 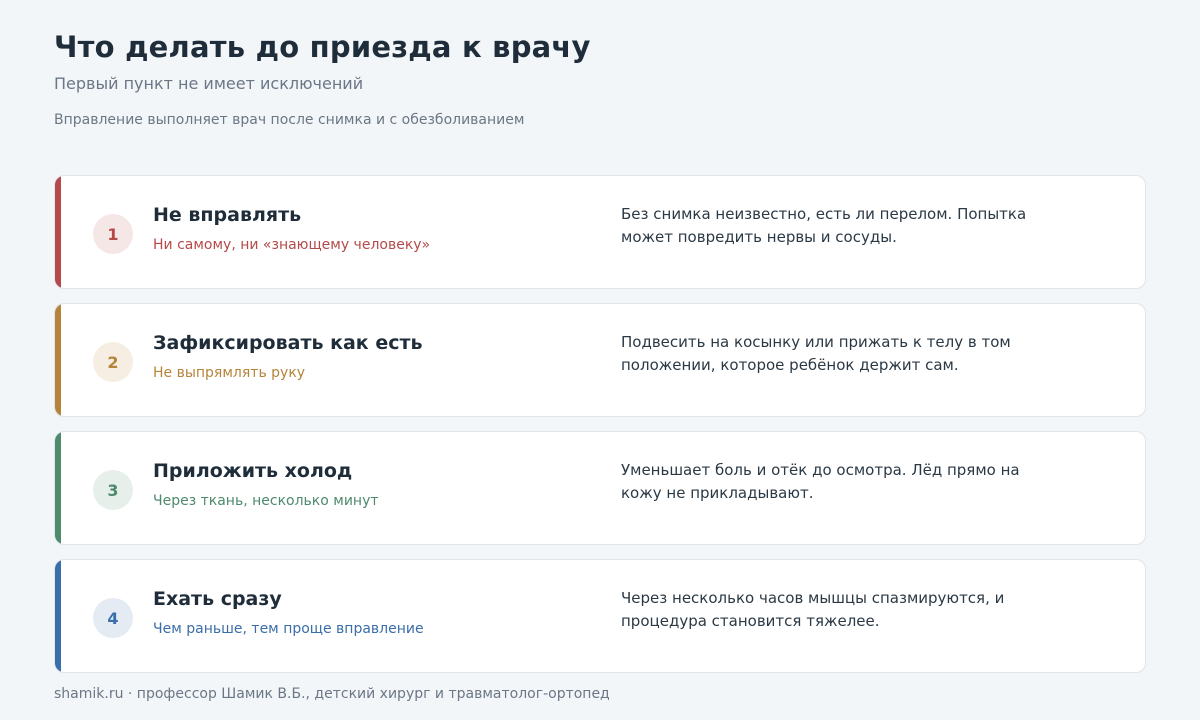 I want to click on step-number-badge: 3, so click(x=113, y=490).